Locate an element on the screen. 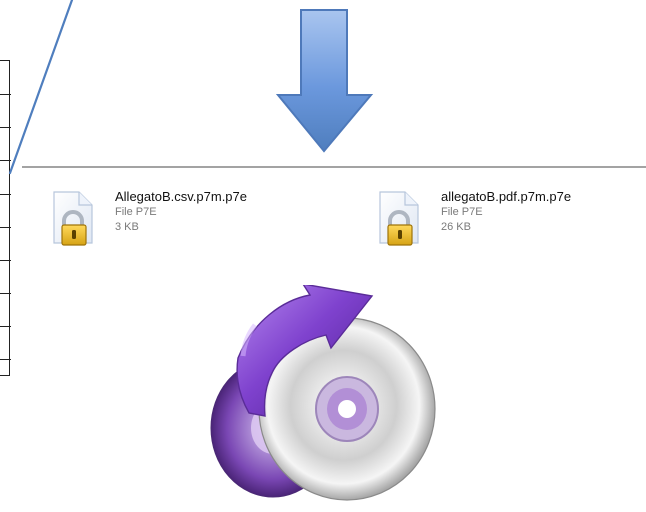 The height and width of the screenshot is (512, 646). file-size: 3 KB is located at coordinates (127, 227).